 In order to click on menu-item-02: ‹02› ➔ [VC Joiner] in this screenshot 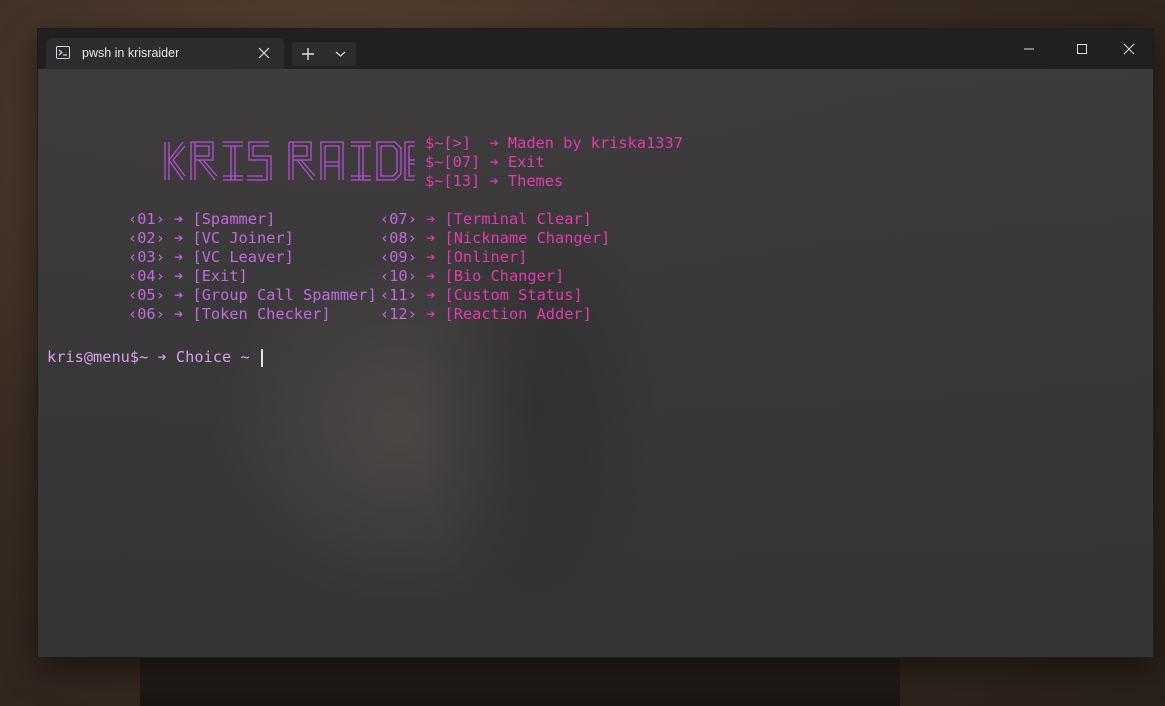, I will do `click(211, 238)`.